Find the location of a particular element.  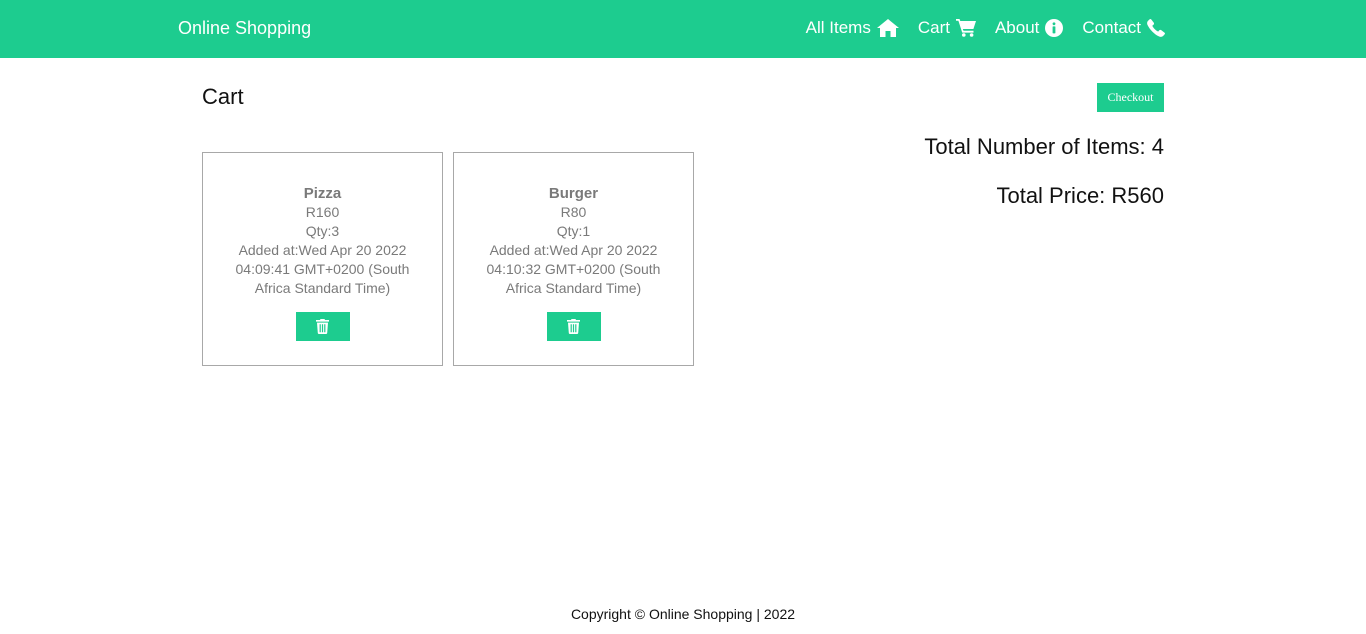

checkout-button: Checkout is located at coordinates (1130, 97).